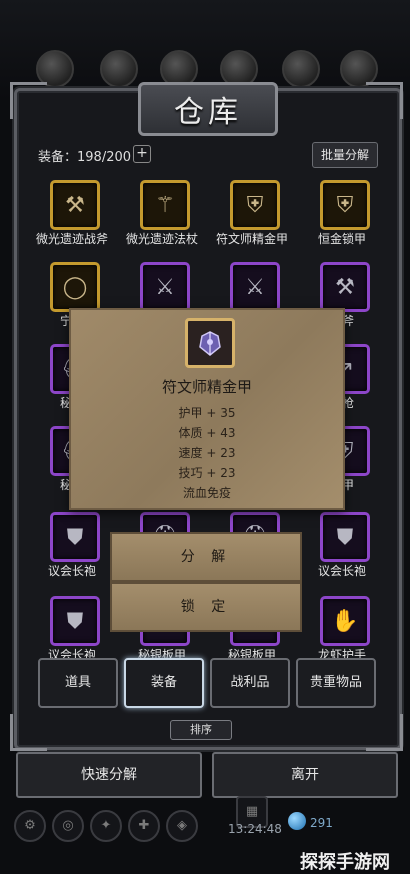 This screenshot has height=874, width=410. What do you see at coordinates (207, 473) in the screenshot?
I see `stat-line: 技巧 + 23` at bounding box center [207, 473].